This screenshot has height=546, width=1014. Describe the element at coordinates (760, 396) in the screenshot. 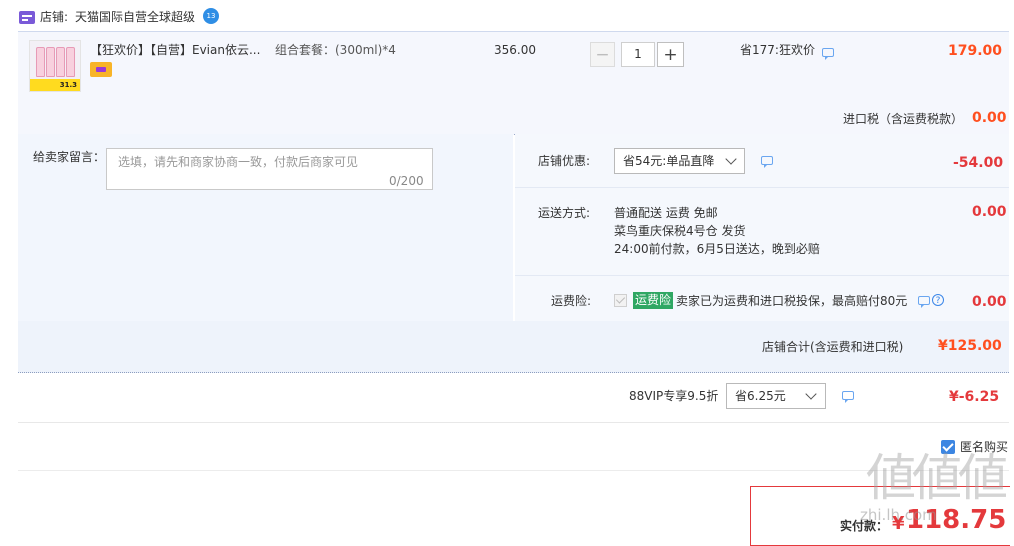

I see `vip-discount-selected: 省6.25元` at that location.